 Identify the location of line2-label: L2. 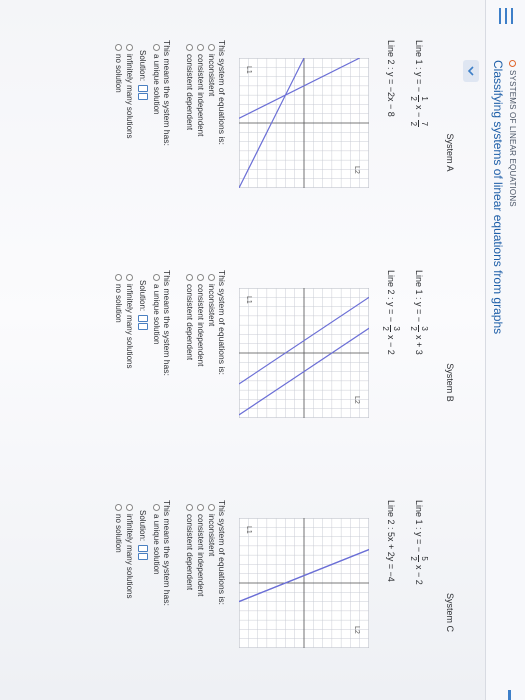
(356, 400).